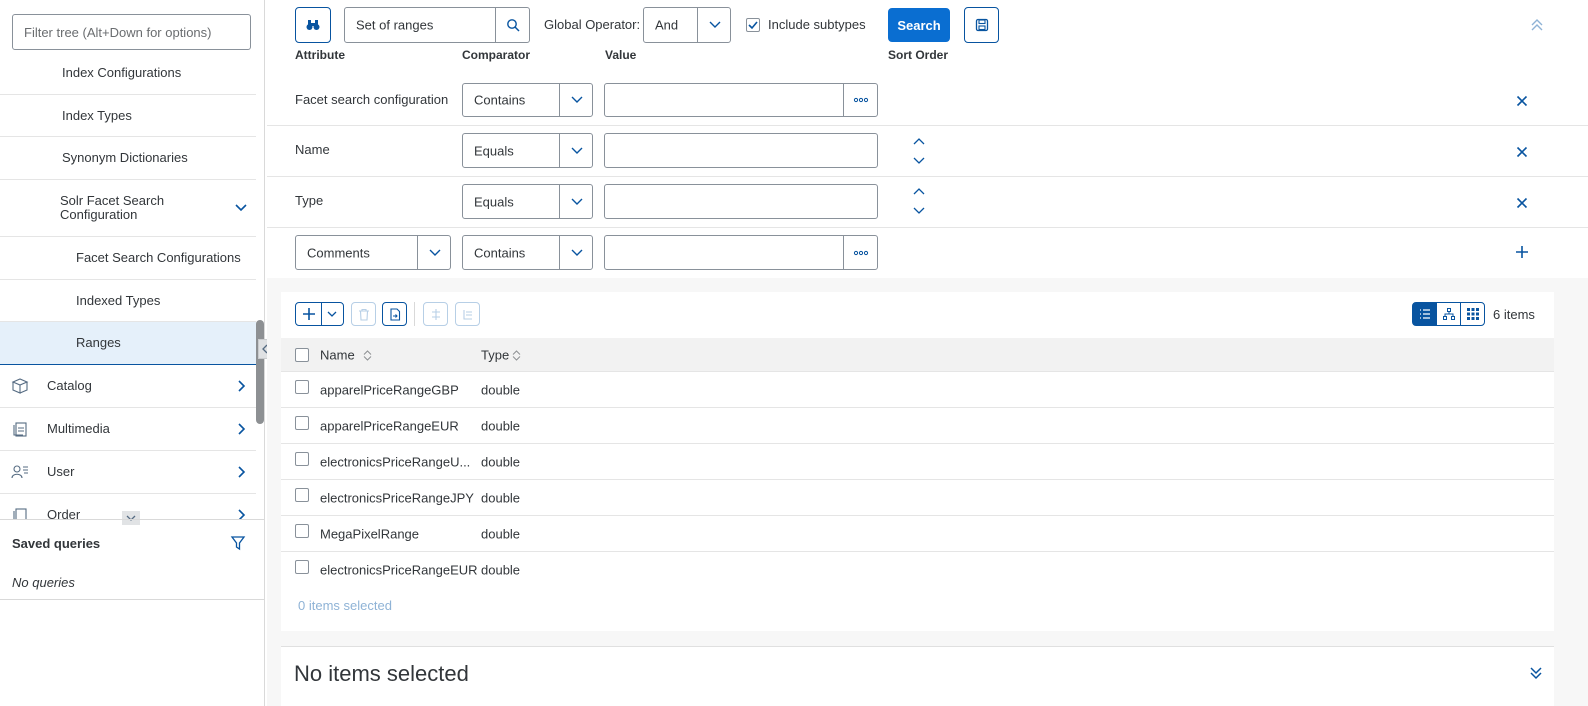  Describe the element at coordinates (128, 73) in the screenshot. I see `tree-item-index-configurations: Index Configurations` at that location.